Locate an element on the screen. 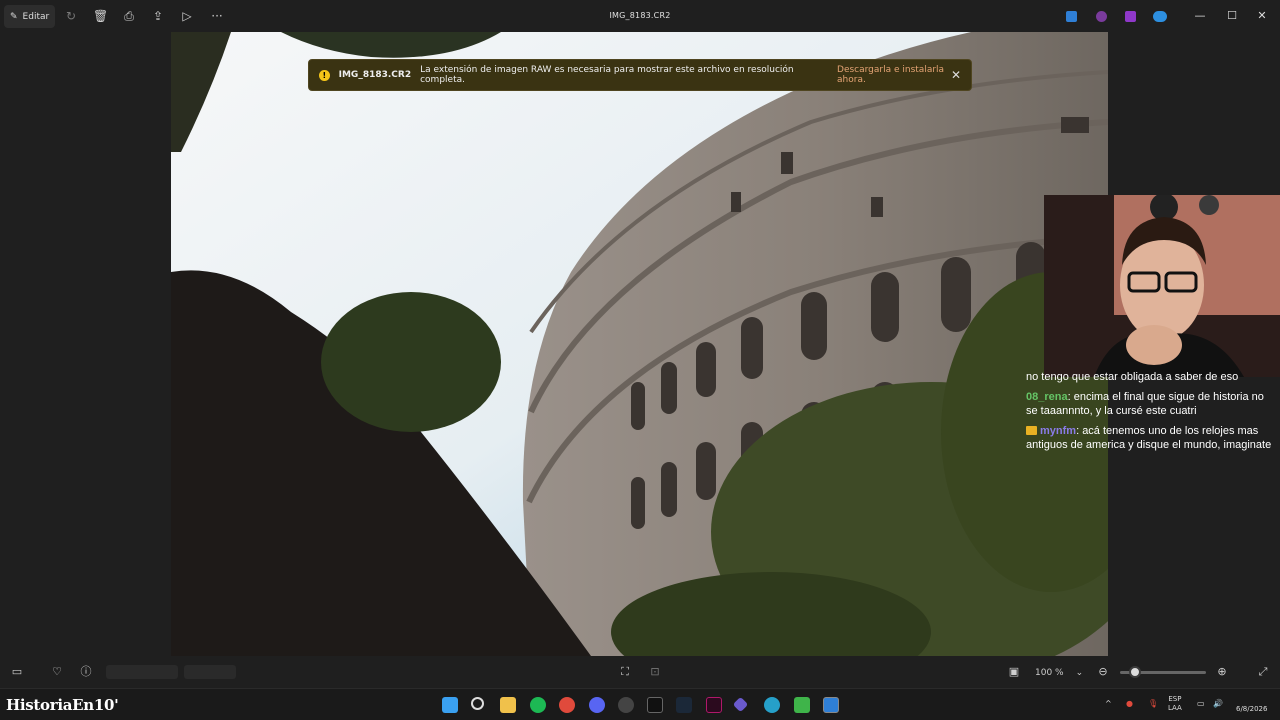 The width and height of the screenshot is (1280, 720). fullscreen-icon: ⤢ is located at coordinates (1263, 672).